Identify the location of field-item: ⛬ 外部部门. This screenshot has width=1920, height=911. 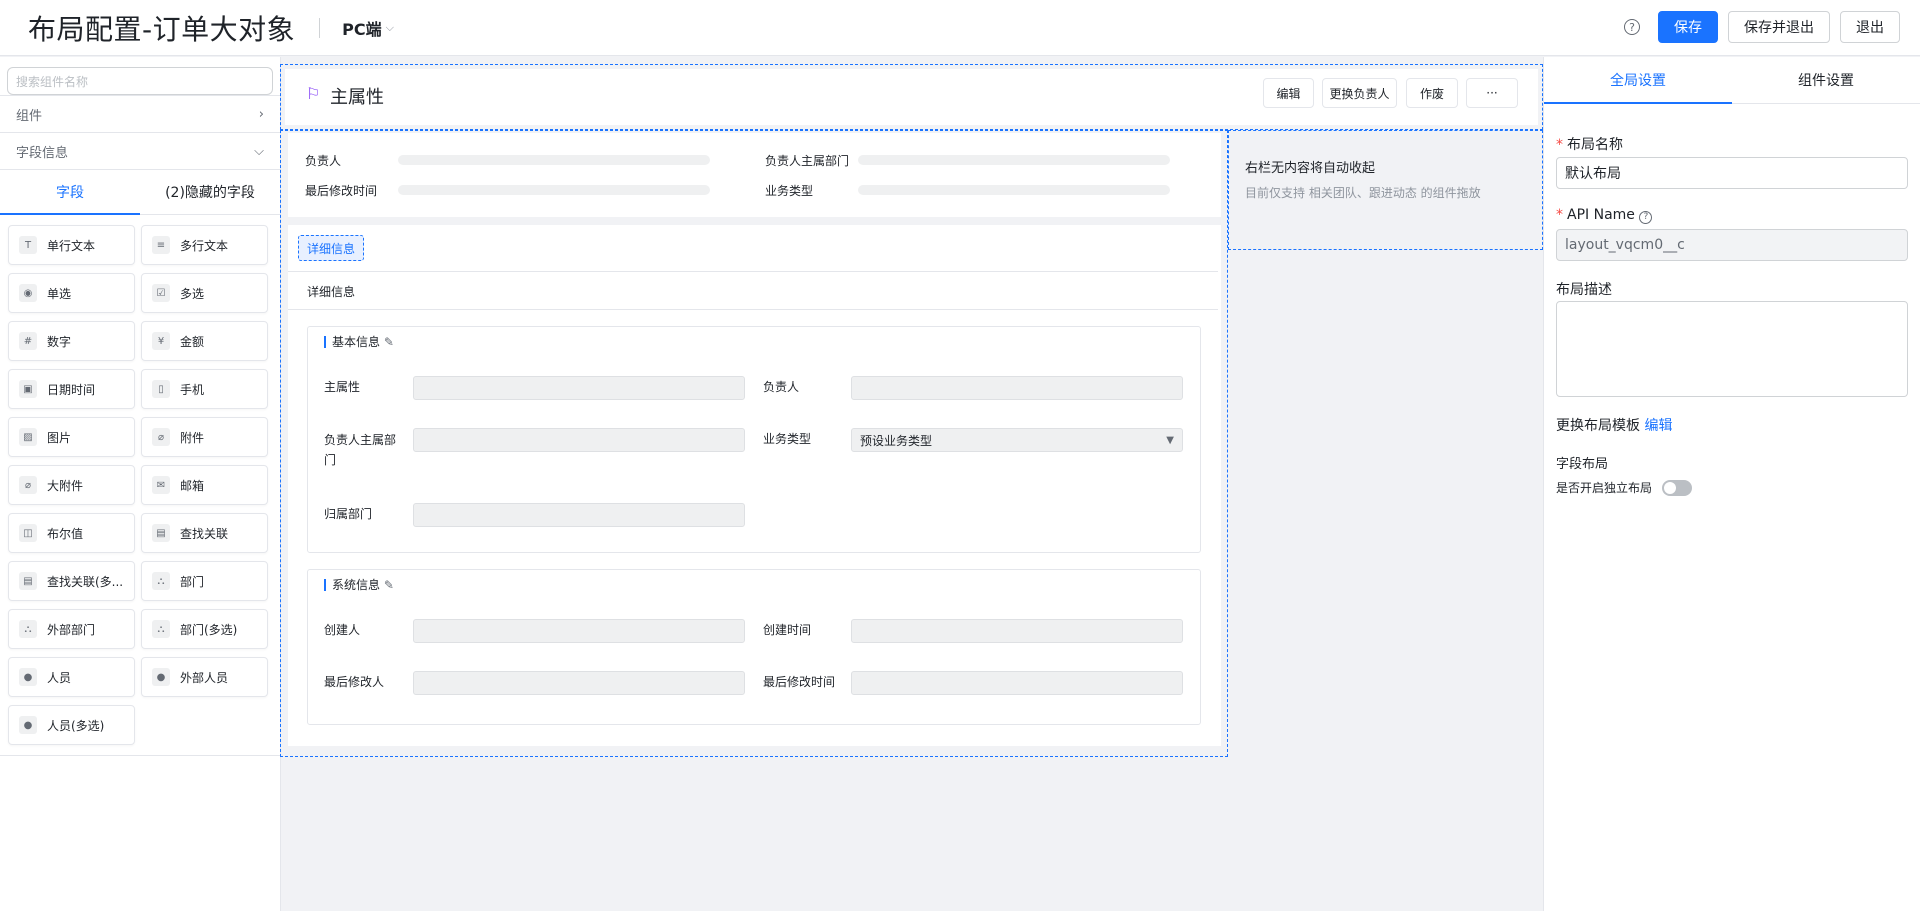
(71, 629).